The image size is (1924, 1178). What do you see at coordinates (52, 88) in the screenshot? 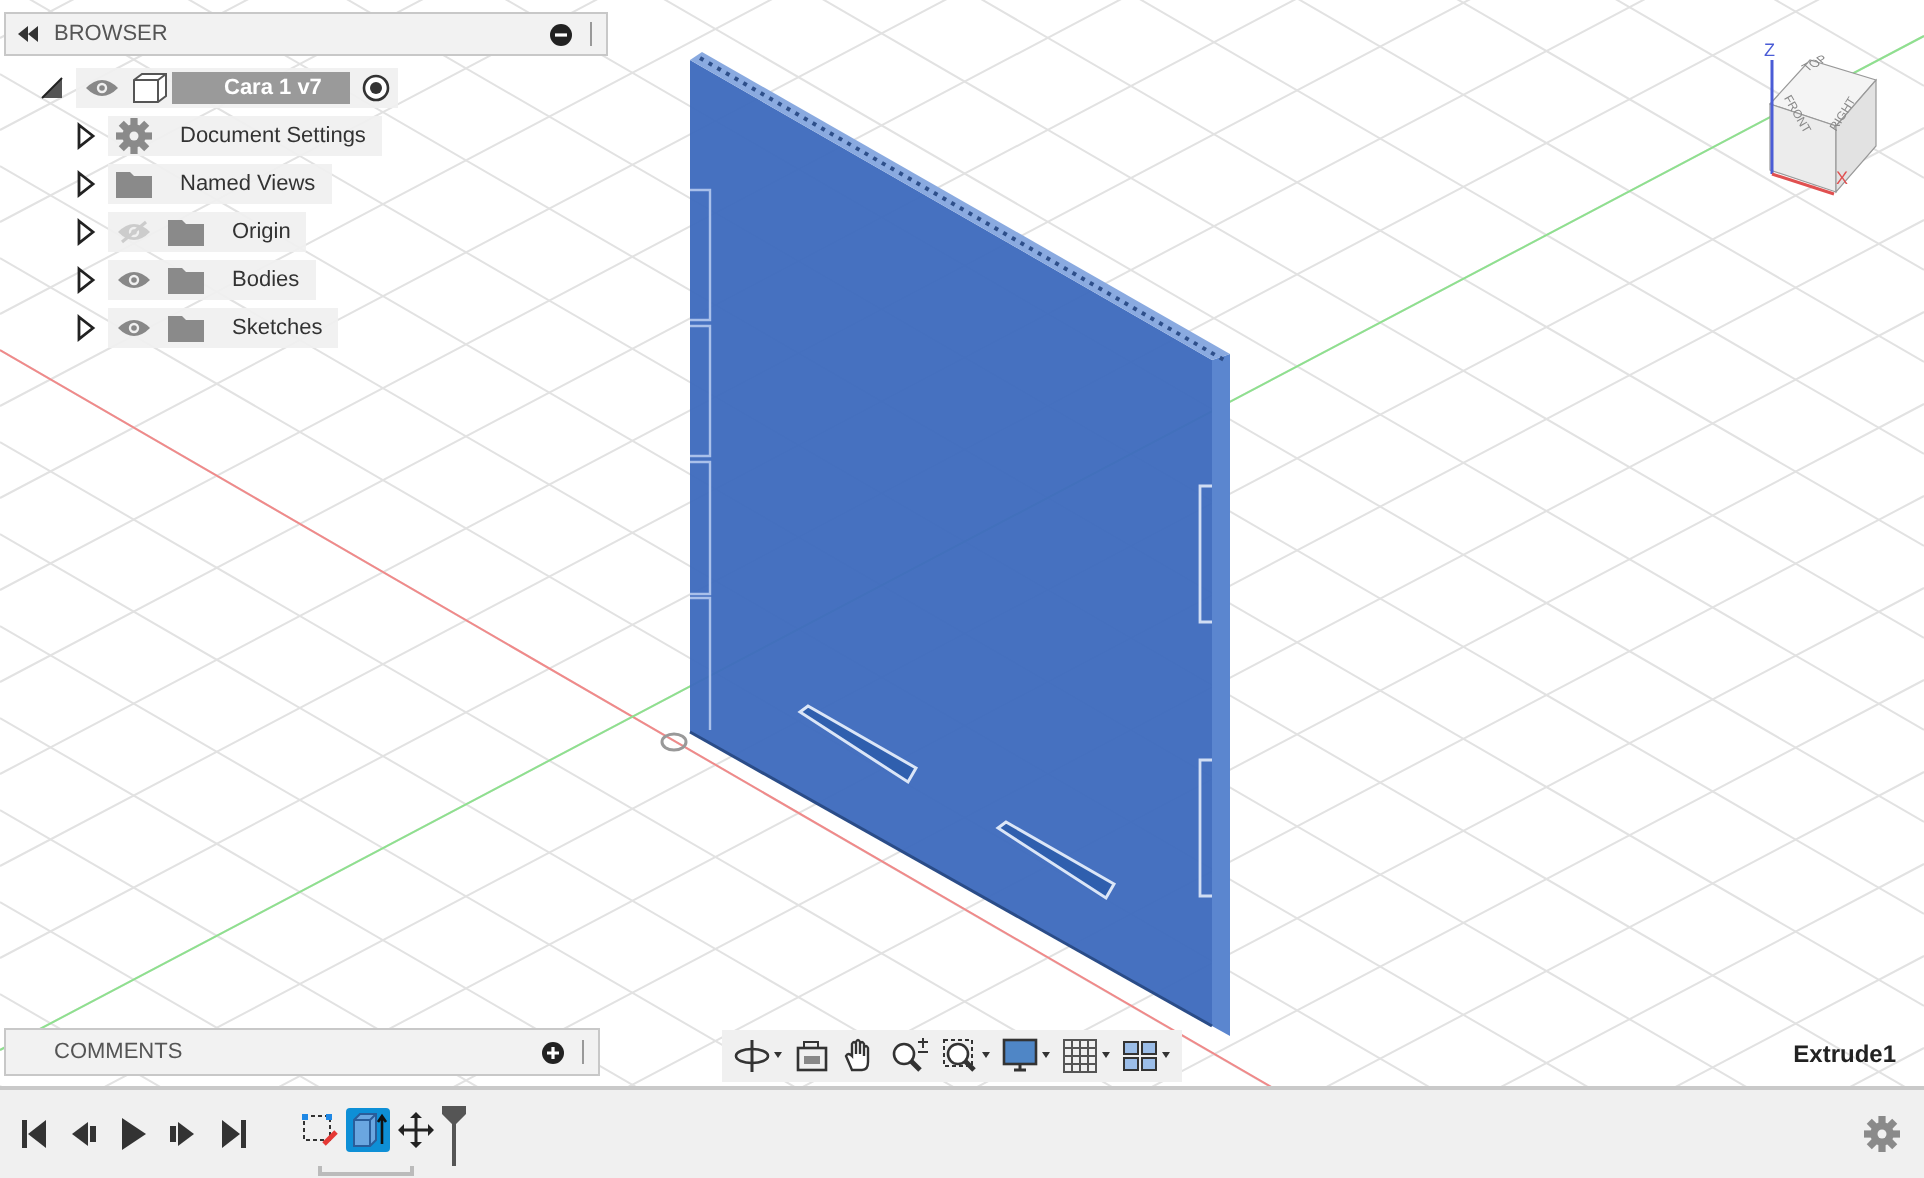
I see `collapse-triangle-icon` at bounding box center [52, 88].